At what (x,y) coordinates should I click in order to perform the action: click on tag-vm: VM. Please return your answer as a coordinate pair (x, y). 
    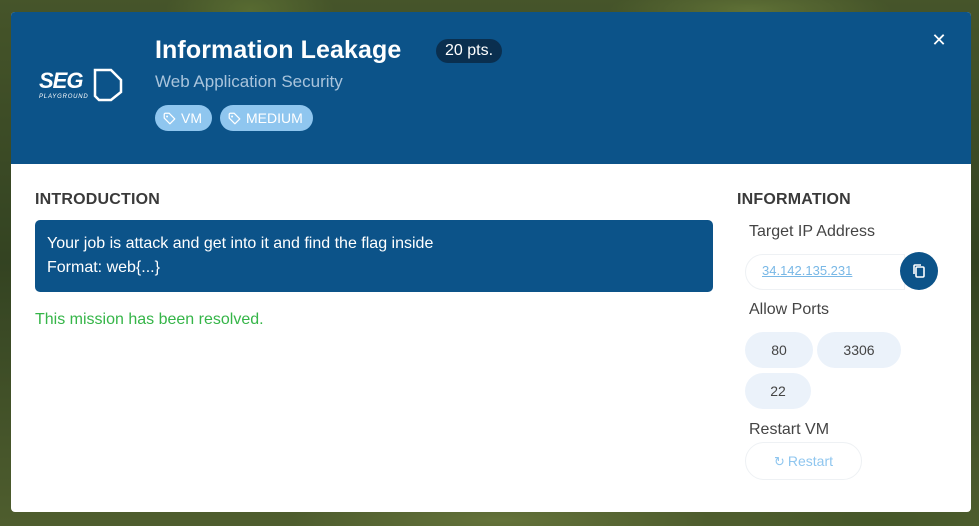
    Looking at the image, I should click on (183, 118).